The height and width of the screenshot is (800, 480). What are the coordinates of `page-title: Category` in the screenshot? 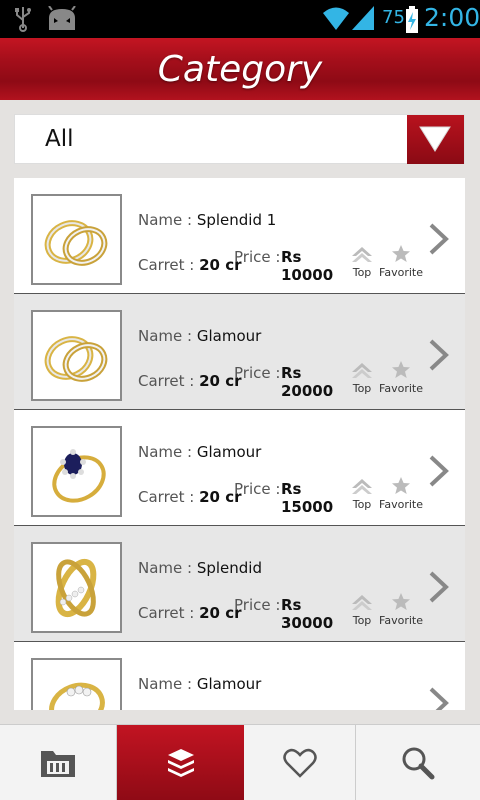 It's located at (240, 69).